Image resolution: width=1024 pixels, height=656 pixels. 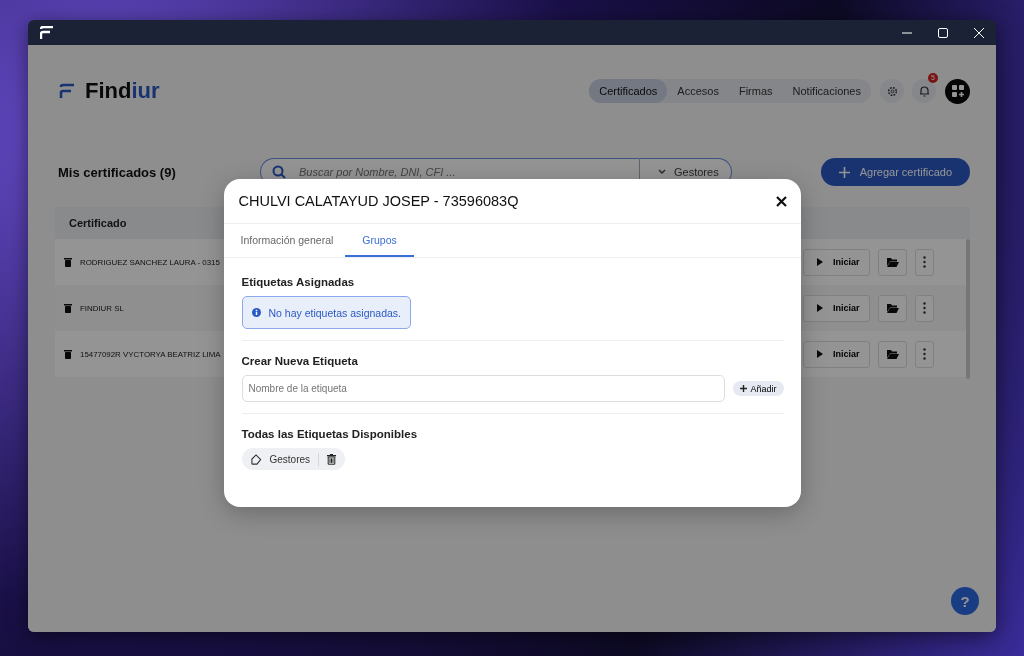 I want to click on dialog-tab: Información general, so click(x=287, y=240).